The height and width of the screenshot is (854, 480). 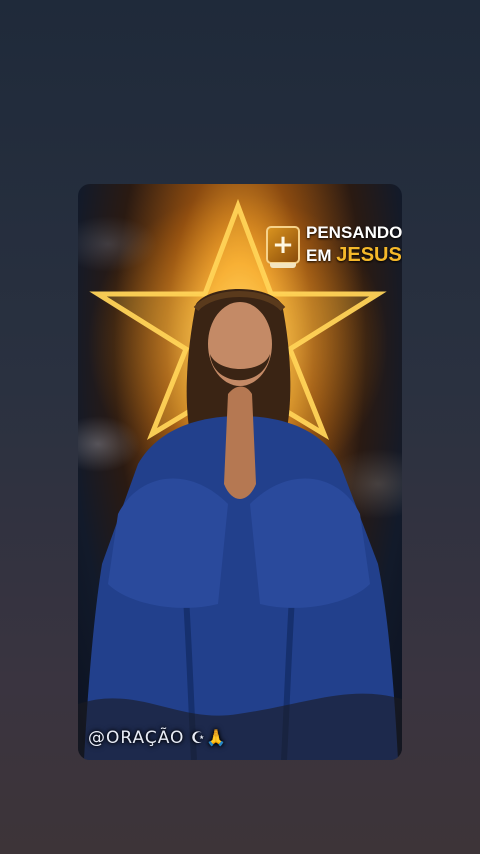 What do you see at coordinates (136, 738) in the screenshot?
I see `handle-text: @ORAÇÃO` at bounding box center [136, 738].